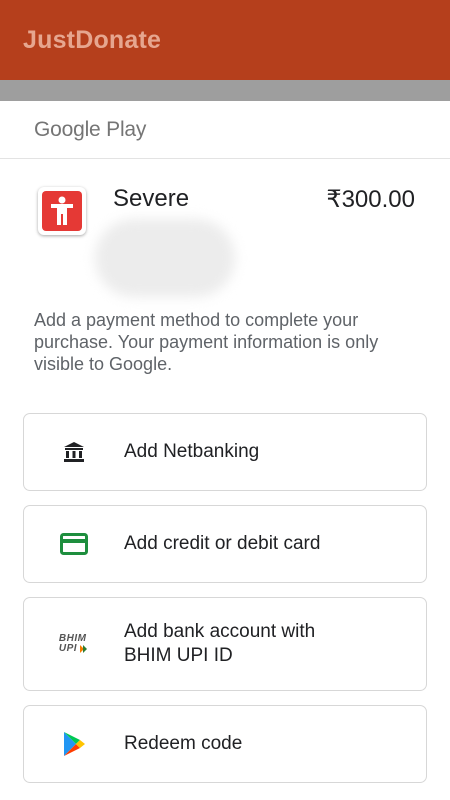 Image resolution: width=450 pixels, height=800 pixels. What do you see at coordinates (90, 129) in the screenshot?
I see `google-play-logo: Google Play` at bounding box center [90, 129].